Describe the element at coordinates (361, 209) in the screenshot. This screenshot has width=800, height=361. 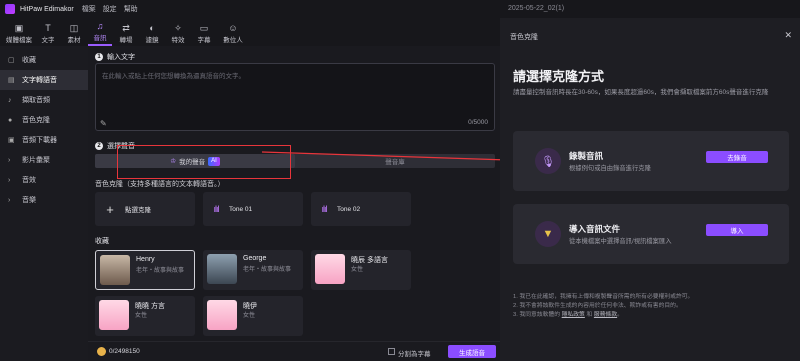
I see `tone-02-card: ılıl Tone 02` at that location.